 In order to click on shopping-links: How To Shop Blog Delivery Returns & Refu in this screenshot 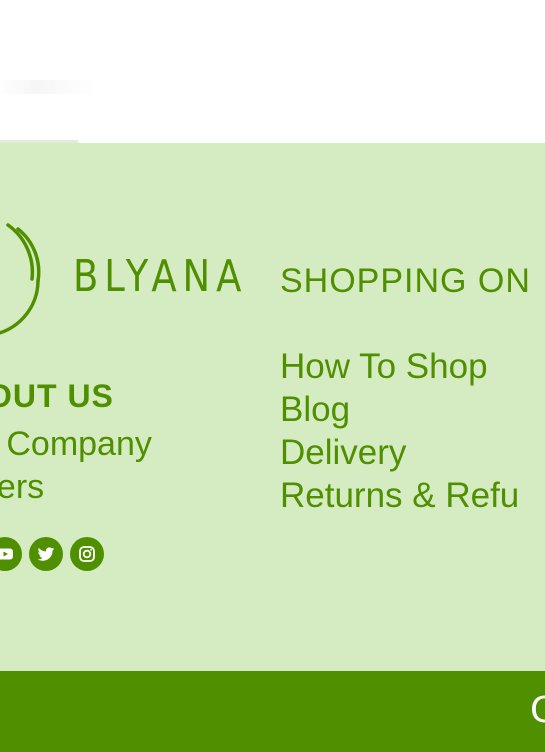, I will do `click(399, 431)`.